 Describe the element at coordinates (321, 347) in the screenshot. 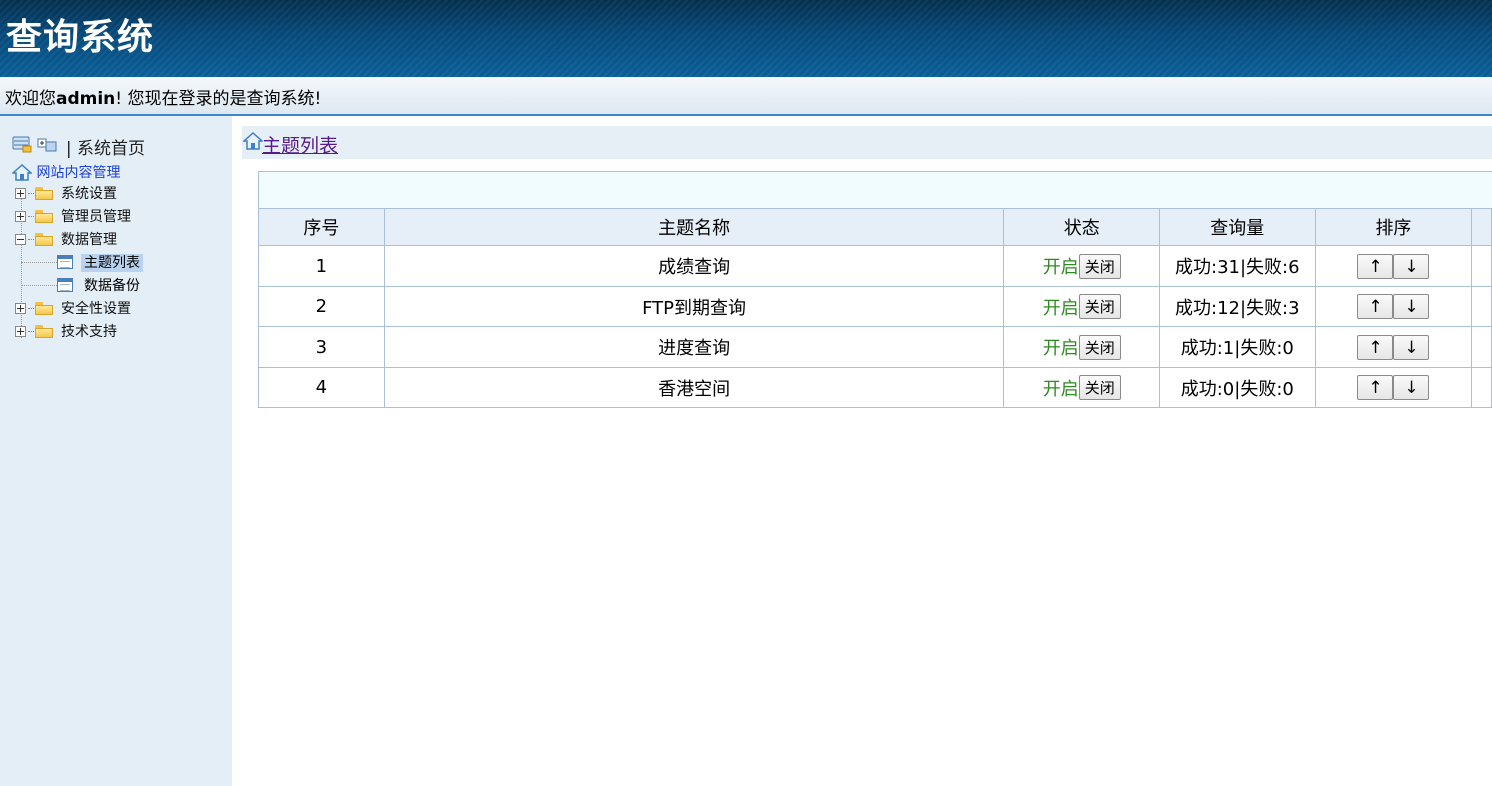

I see `cell-no: 3` at that location.